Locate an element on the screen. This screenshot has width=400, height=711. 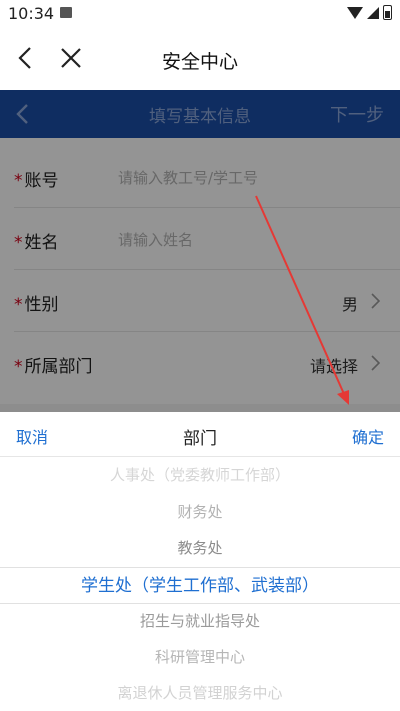
account-input: 请输入教工号/学工号 is located at coordinates (188, 177).